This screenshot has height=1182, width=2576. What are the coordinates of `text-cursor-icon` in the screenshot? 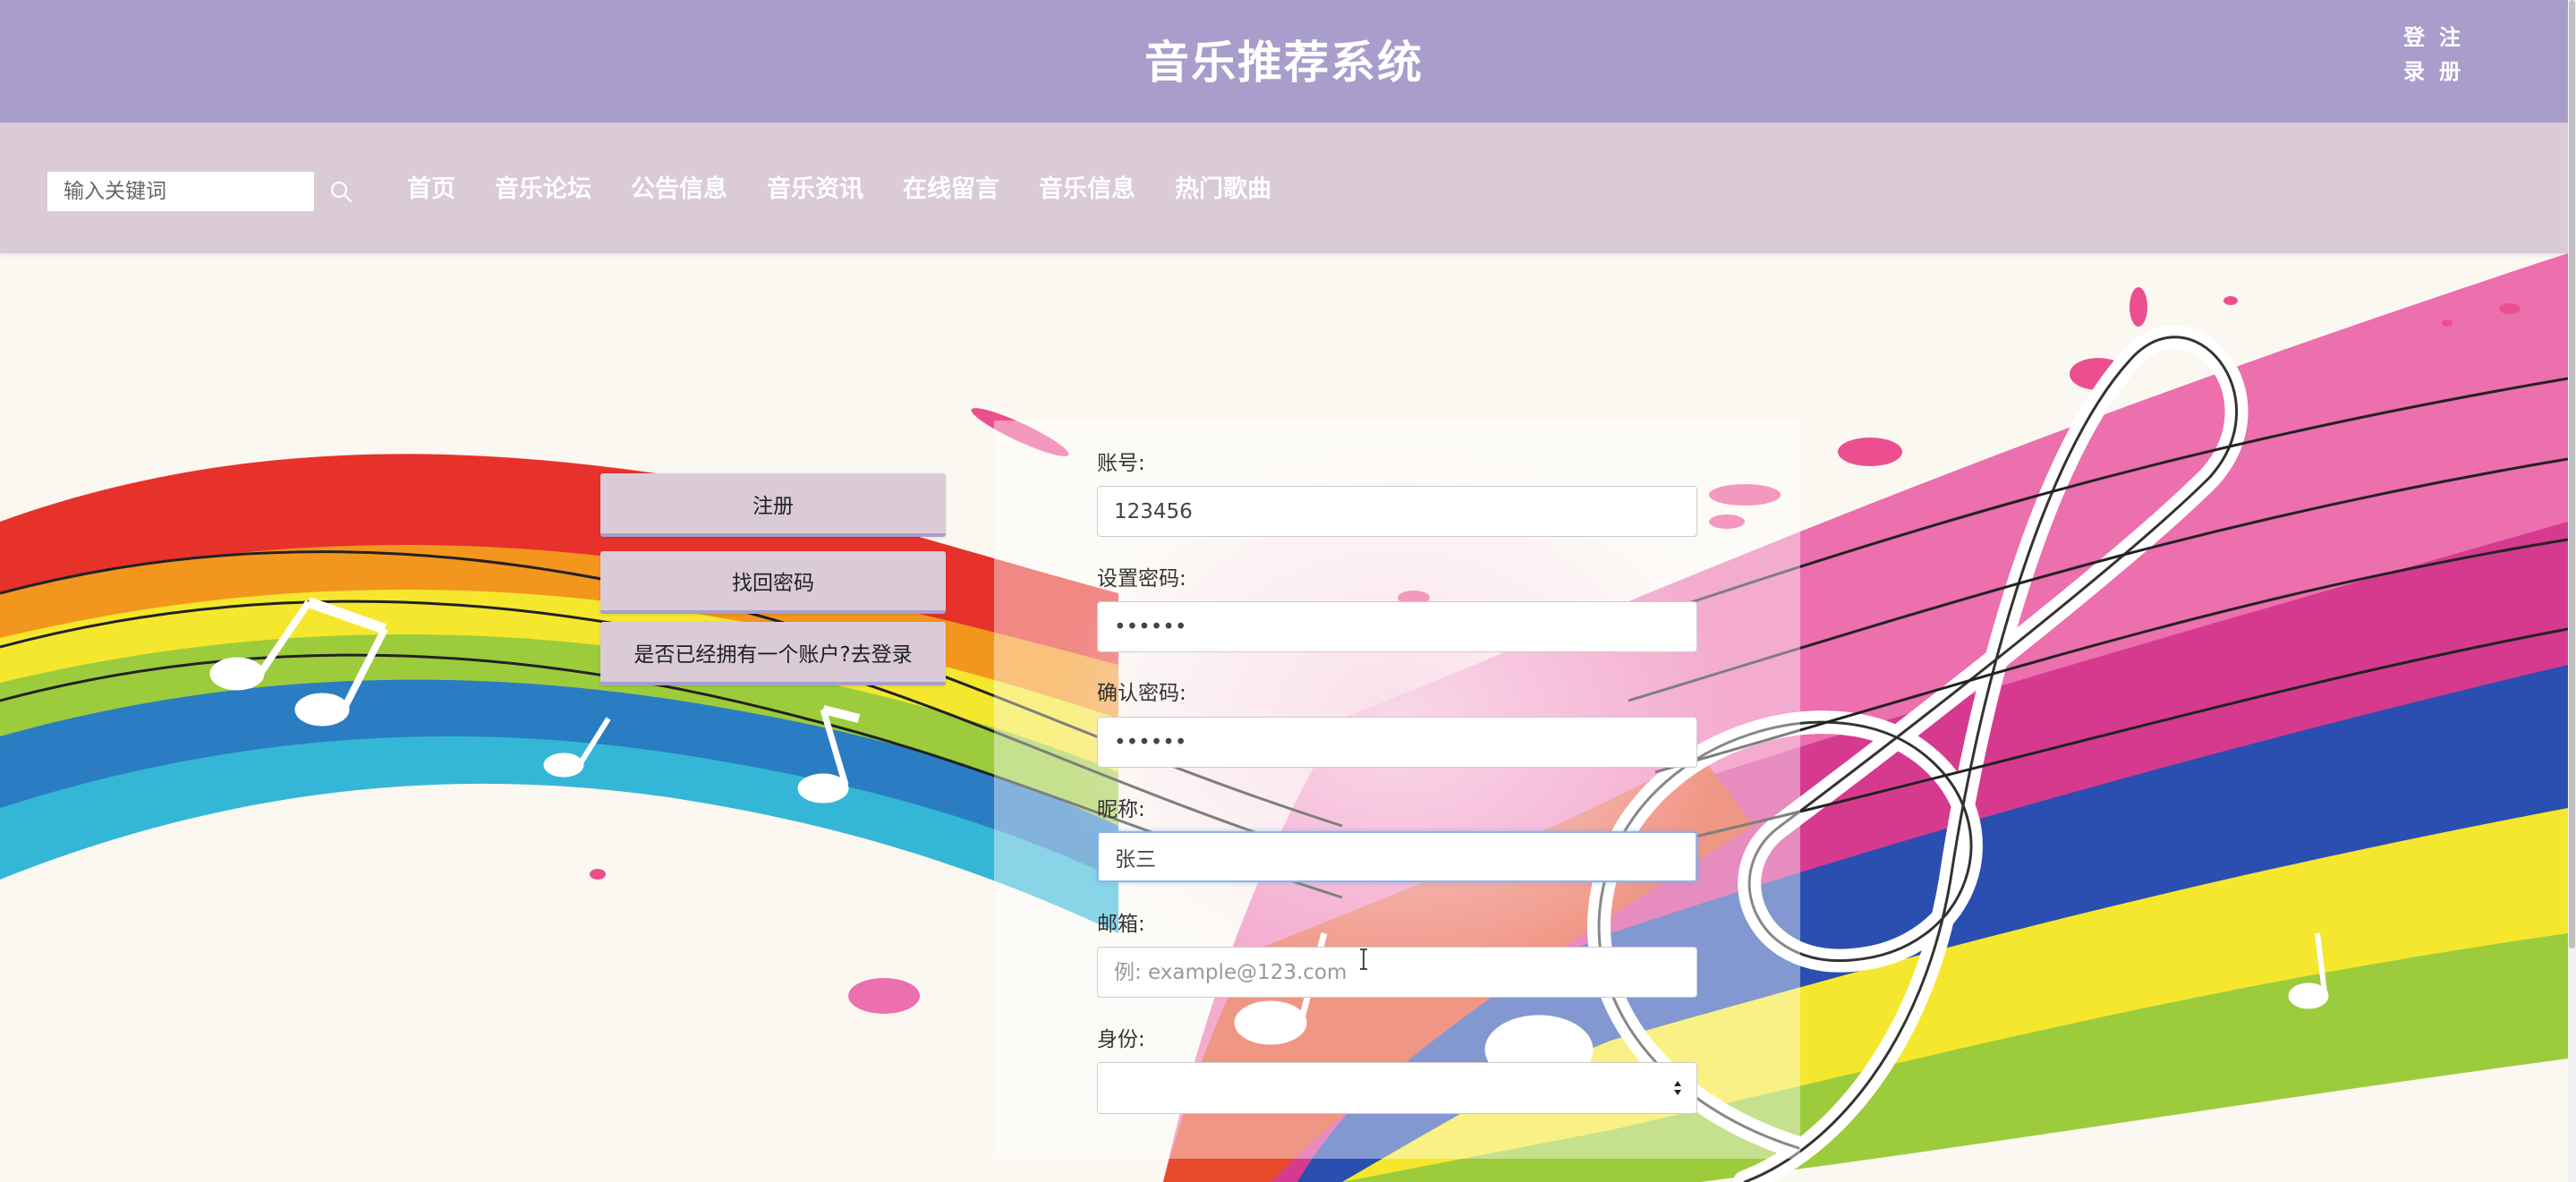 It's located at (1363, 959).